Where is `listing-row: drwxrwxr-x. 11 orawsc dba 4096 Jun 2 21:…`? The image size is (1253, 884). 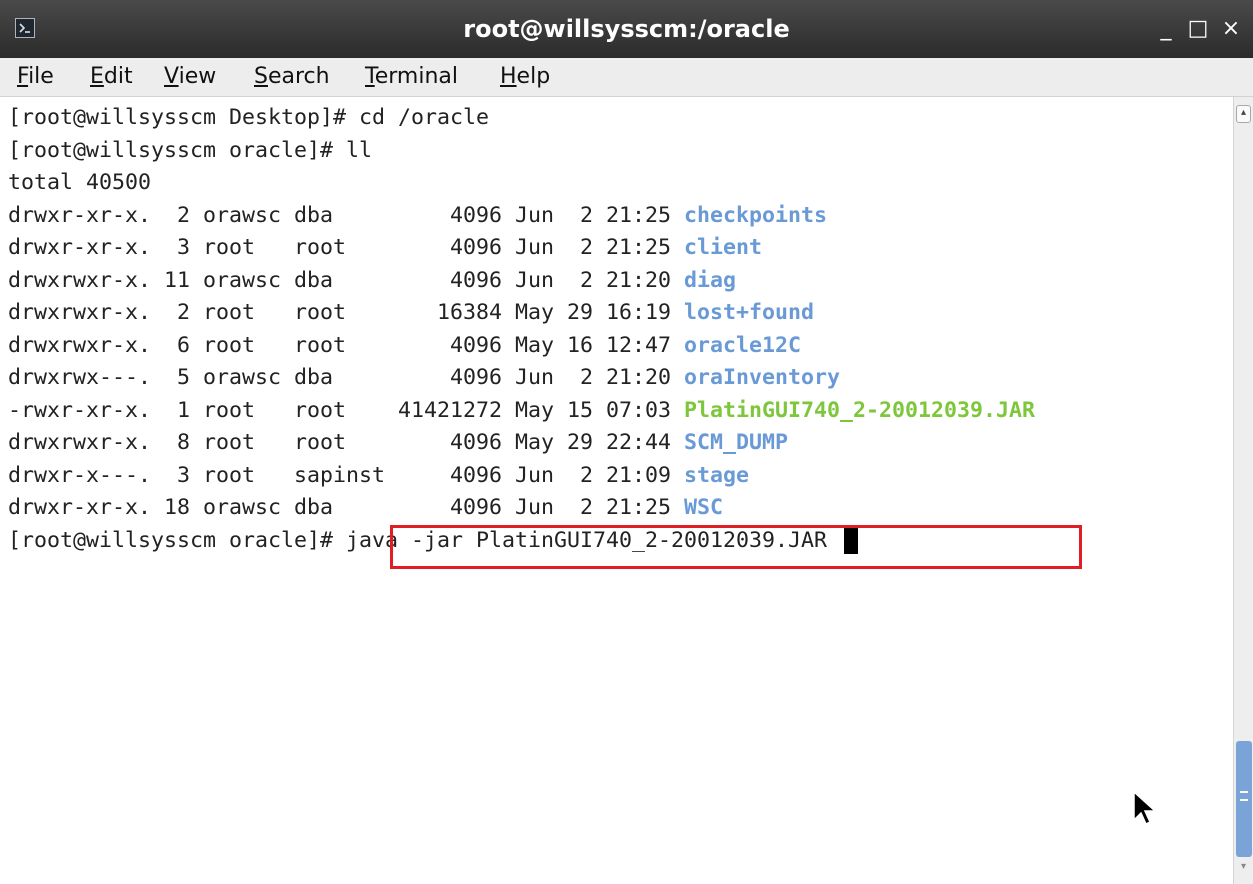
listing-row: drwxrwxr-x. 11 orawsc dba 4096 Jun 2 21:… is located at coordinates (521, 281).